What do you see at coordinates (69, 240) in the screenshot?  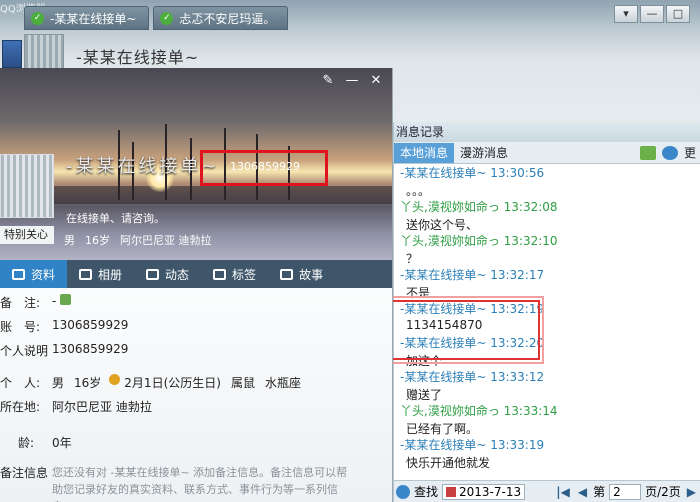 I see `basic-gender: 男` at bounding box center [69, 240].